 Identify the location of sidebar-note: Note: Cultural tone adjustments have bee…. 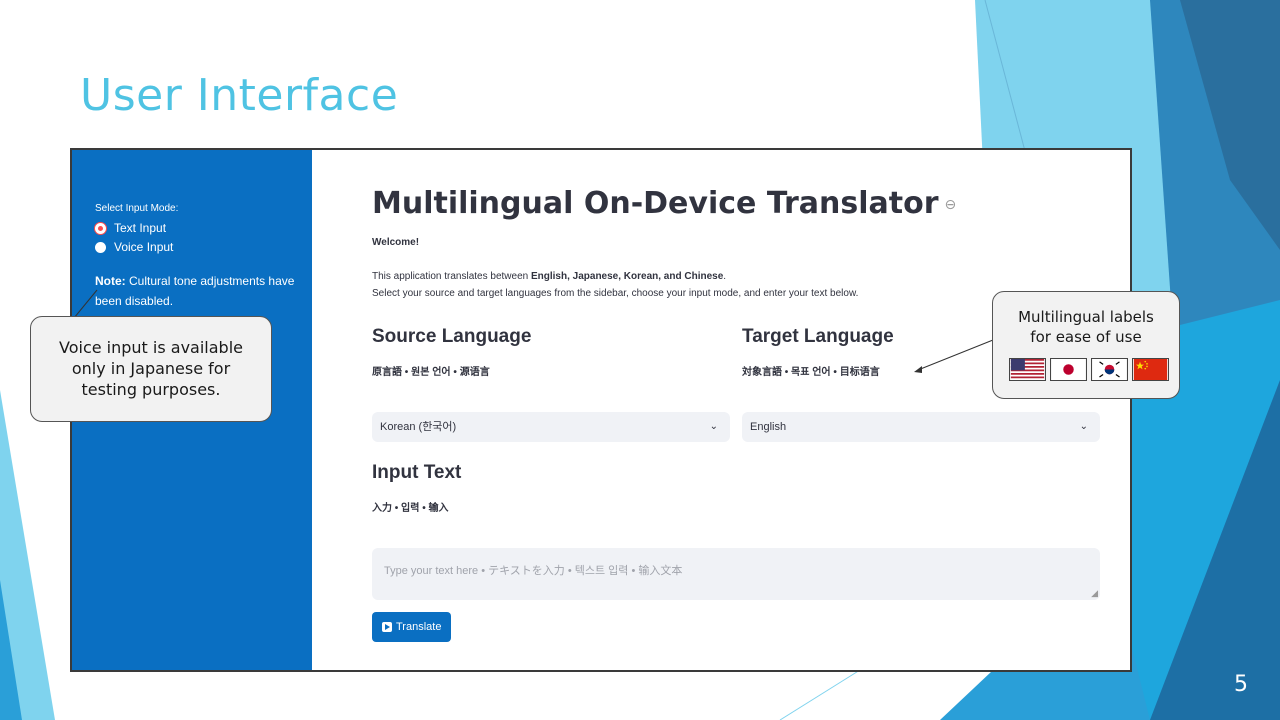
(195, 291).